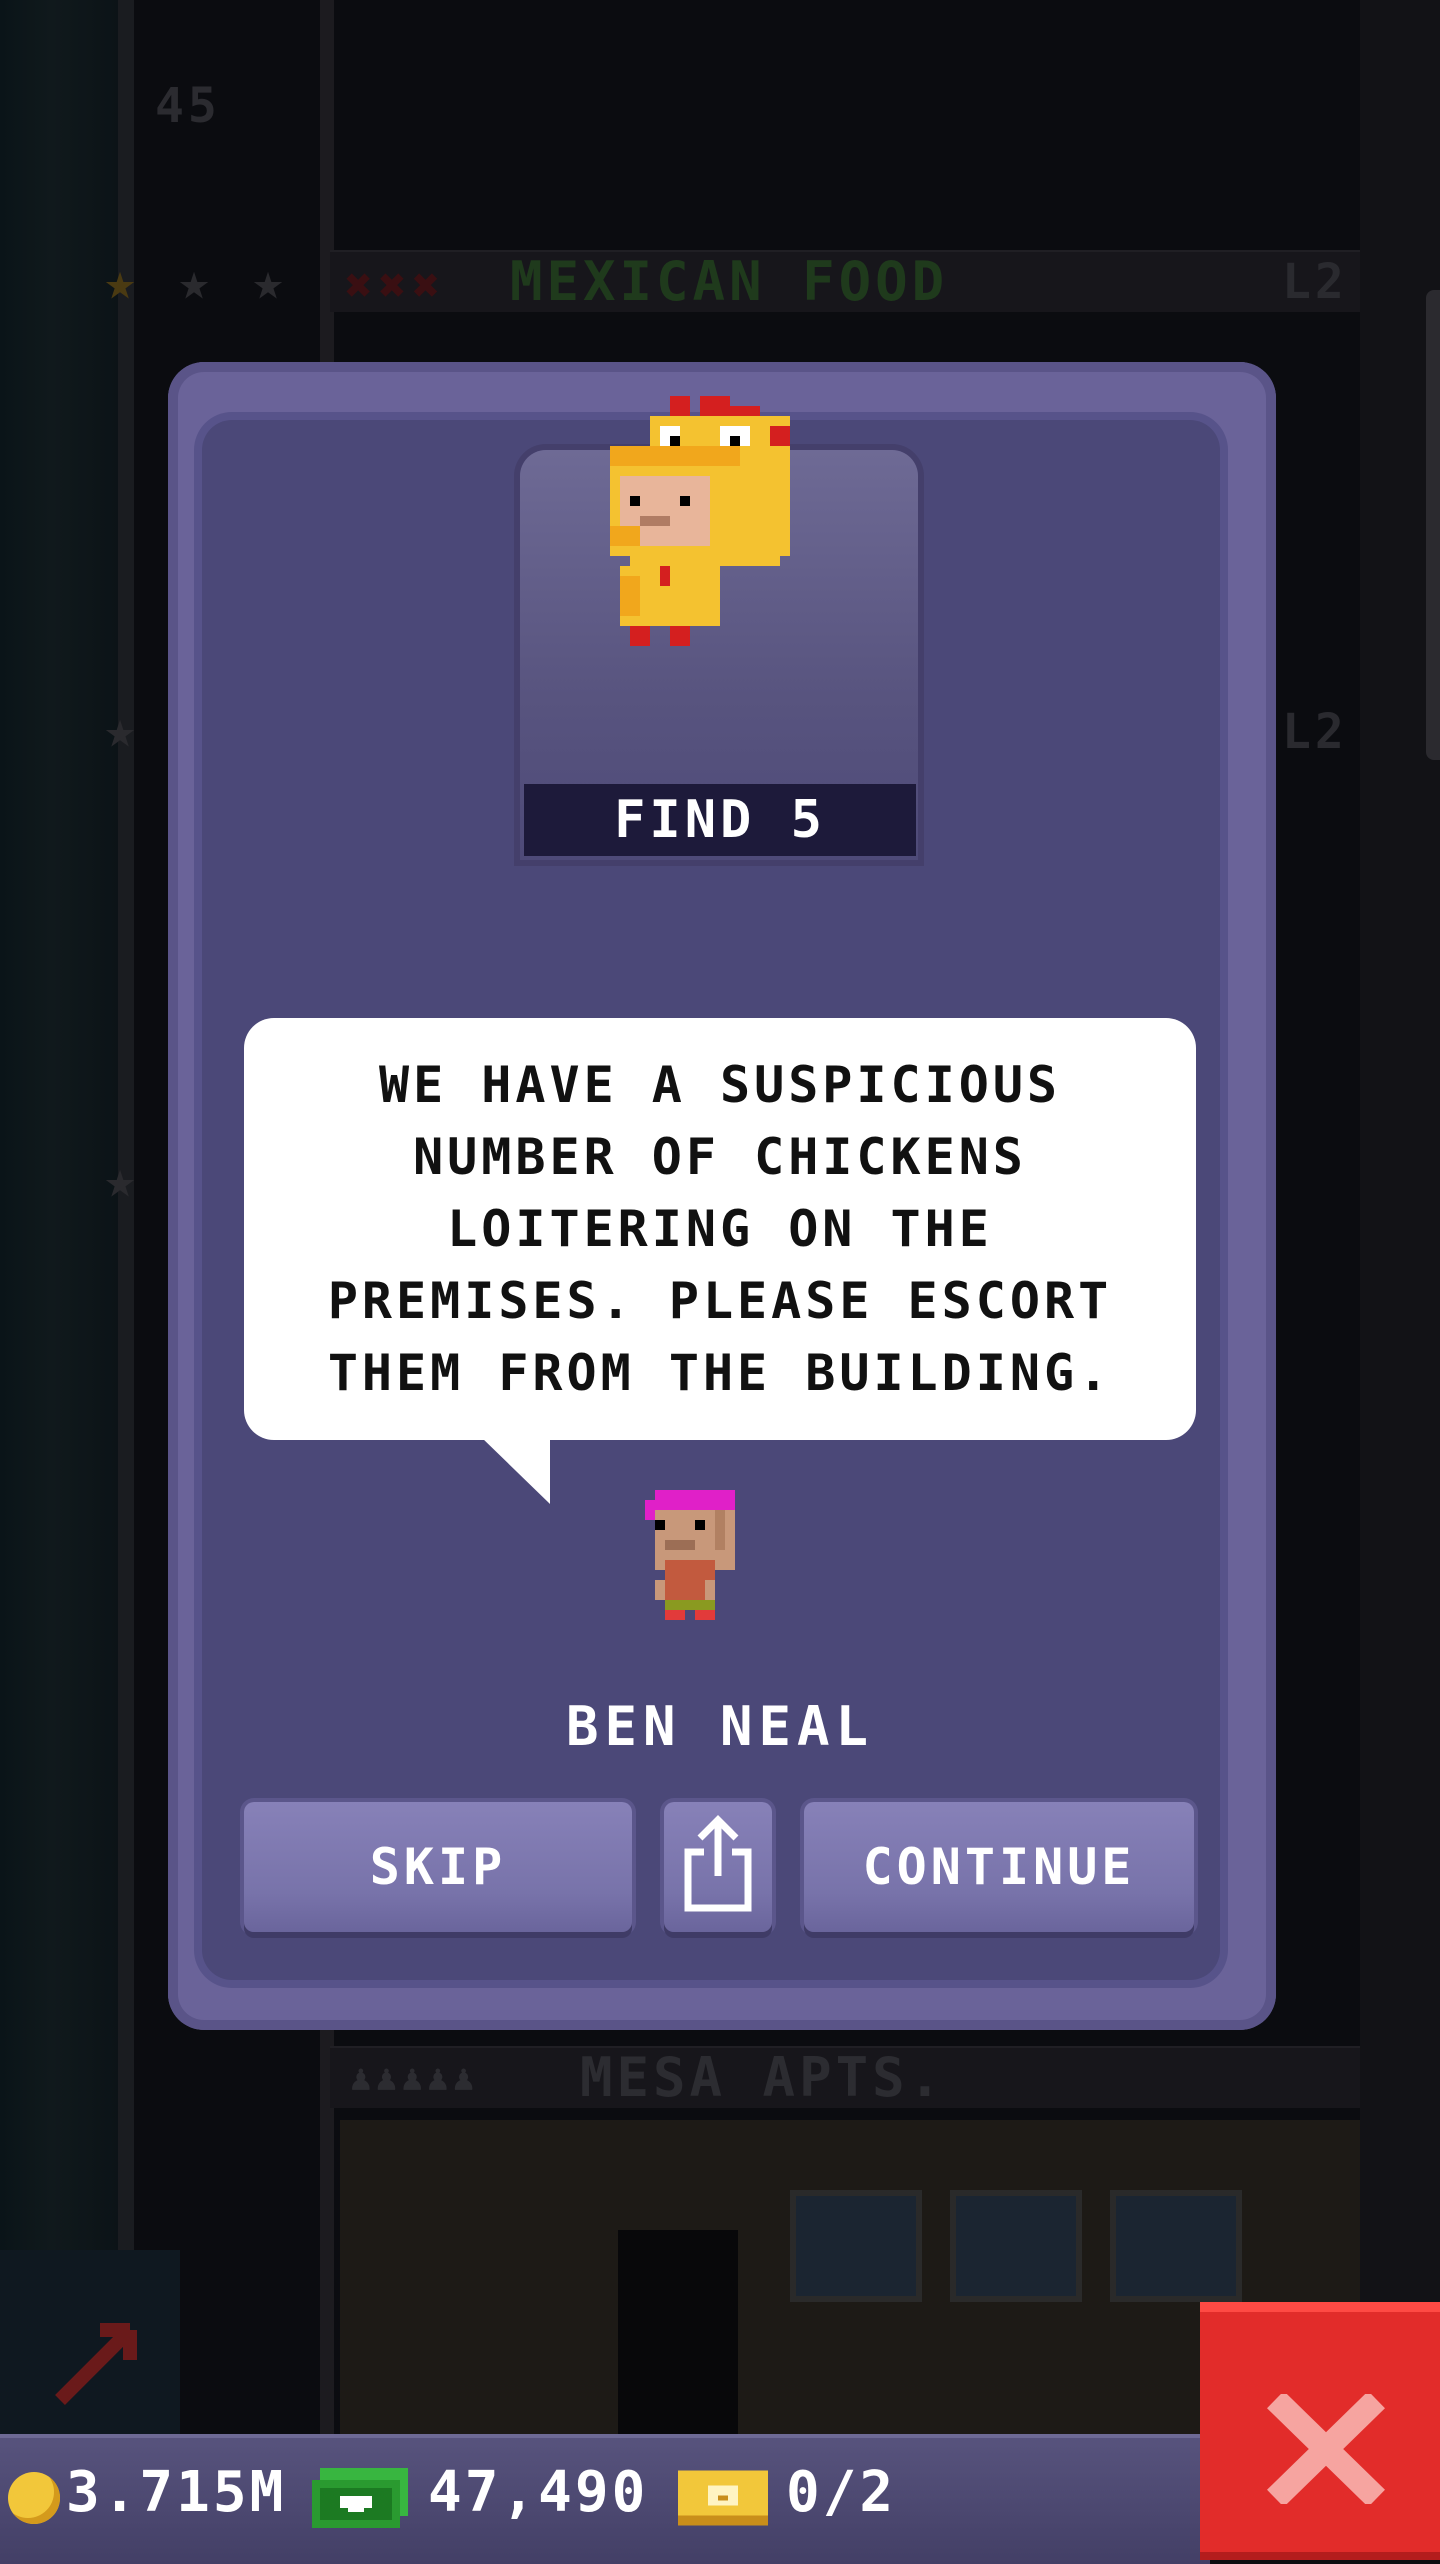 This screenshot has height=2564, width=1440. I want to click on elevator-shaft, so click(65, 1220).